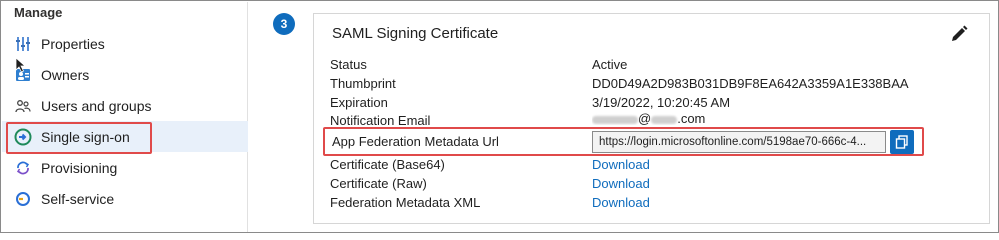  Describe the element at coordinates (125, 43) in the screenshot. I see `sidebar-item-properties: Properties` at that location.